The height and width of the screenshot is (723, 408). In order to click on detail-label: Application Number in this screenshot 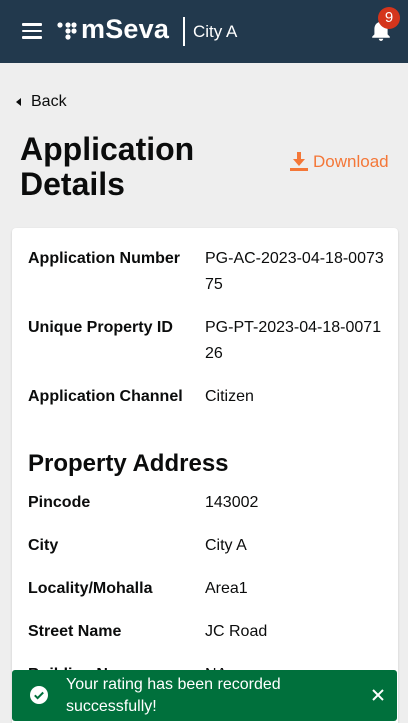, I will do `click(104, 258)`.